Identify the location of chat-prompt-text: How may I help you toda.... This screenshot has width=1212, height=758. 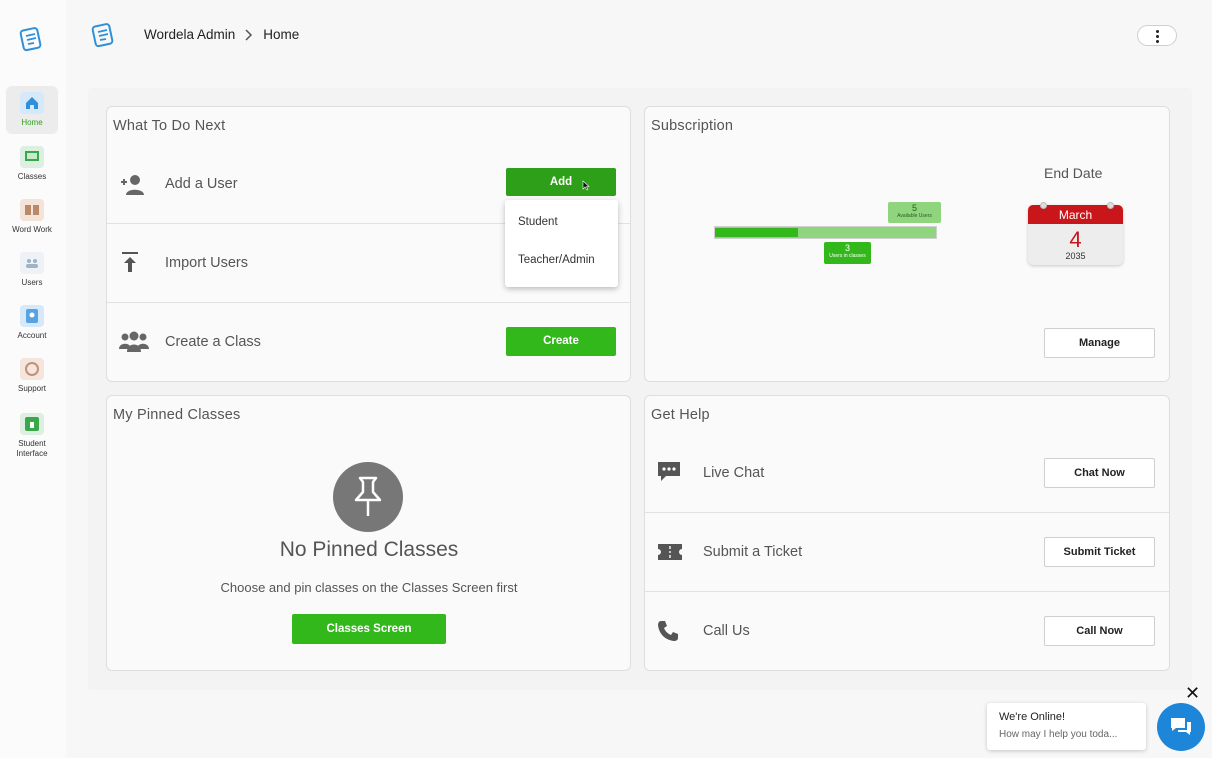
(1058, 734).